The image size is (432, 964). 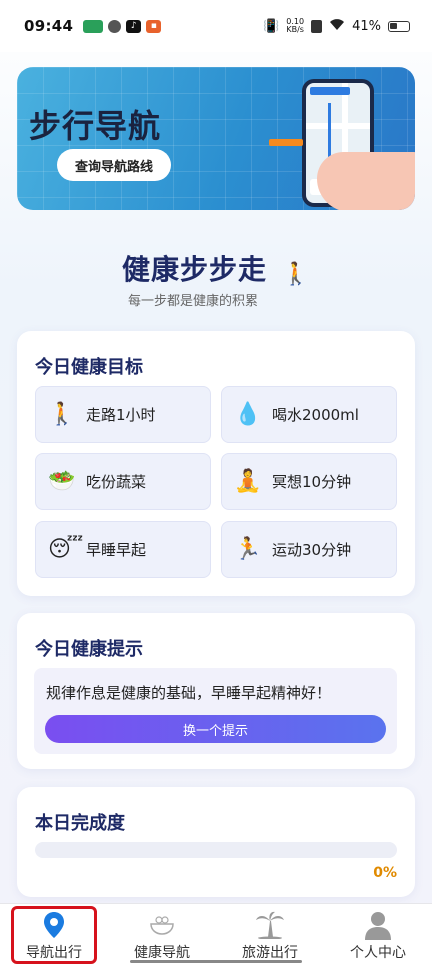 I want to click on goal-label: 喝水2000ml, so click(x=315, y=415).